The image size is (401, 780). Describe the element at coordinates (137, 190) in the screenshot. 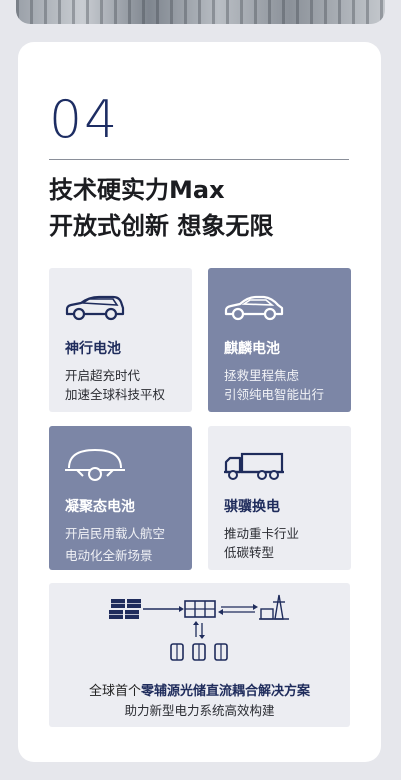

I see `headline-line-1: 技术硬实力Max` at that location.